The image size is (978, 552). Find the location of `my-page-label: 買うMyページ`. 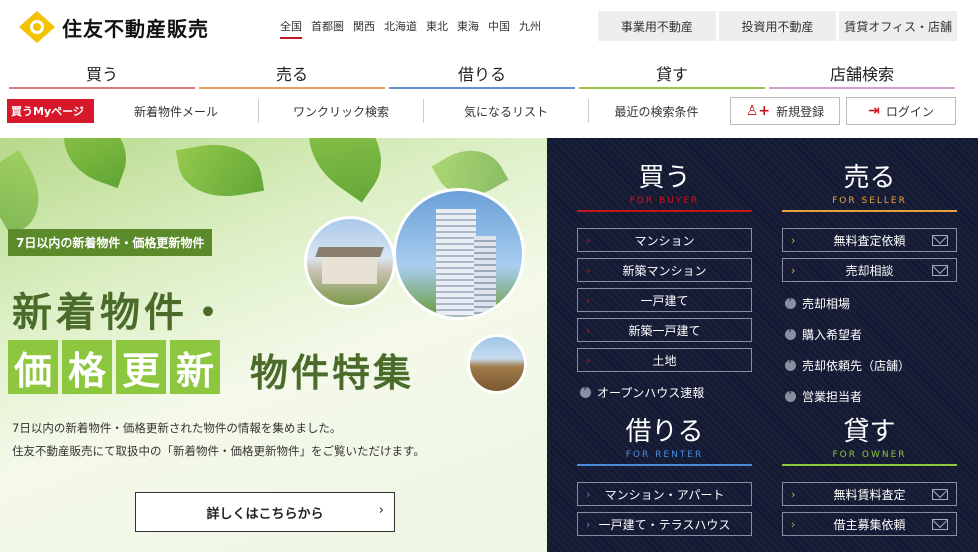

my-page-label: 買うMyページ is located at coordinates (50, 111).